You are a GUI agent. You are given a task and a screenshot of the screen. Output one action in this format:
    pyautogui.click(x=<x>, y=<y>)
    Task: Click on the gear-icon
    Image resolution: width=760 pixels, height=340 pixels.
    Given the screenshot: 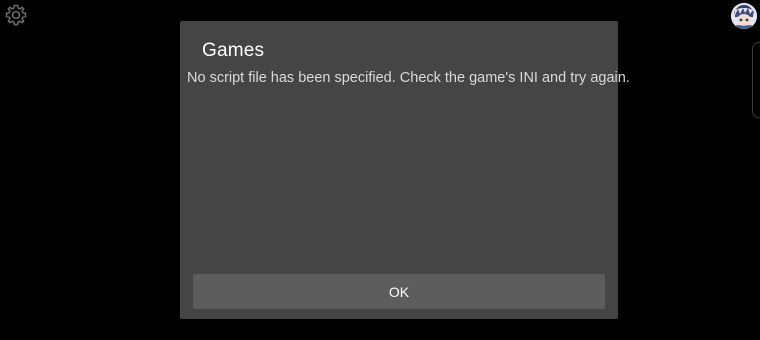 What is the action you would take?
    pyautogui.click(x=16, y=15)
    